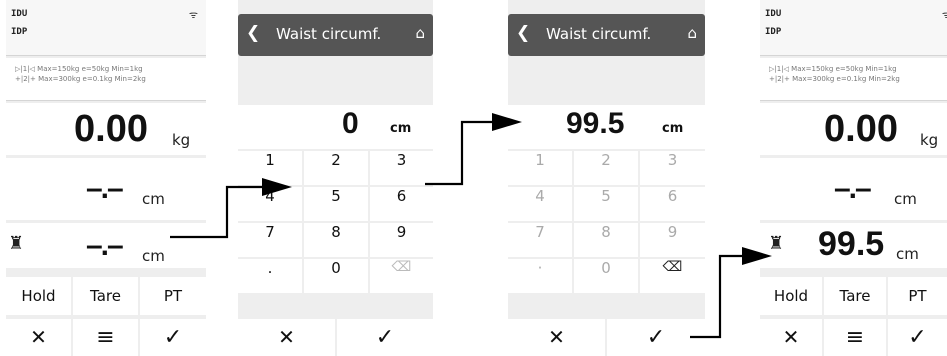  I want to click on waist-value: –.–, so click(105, 245).